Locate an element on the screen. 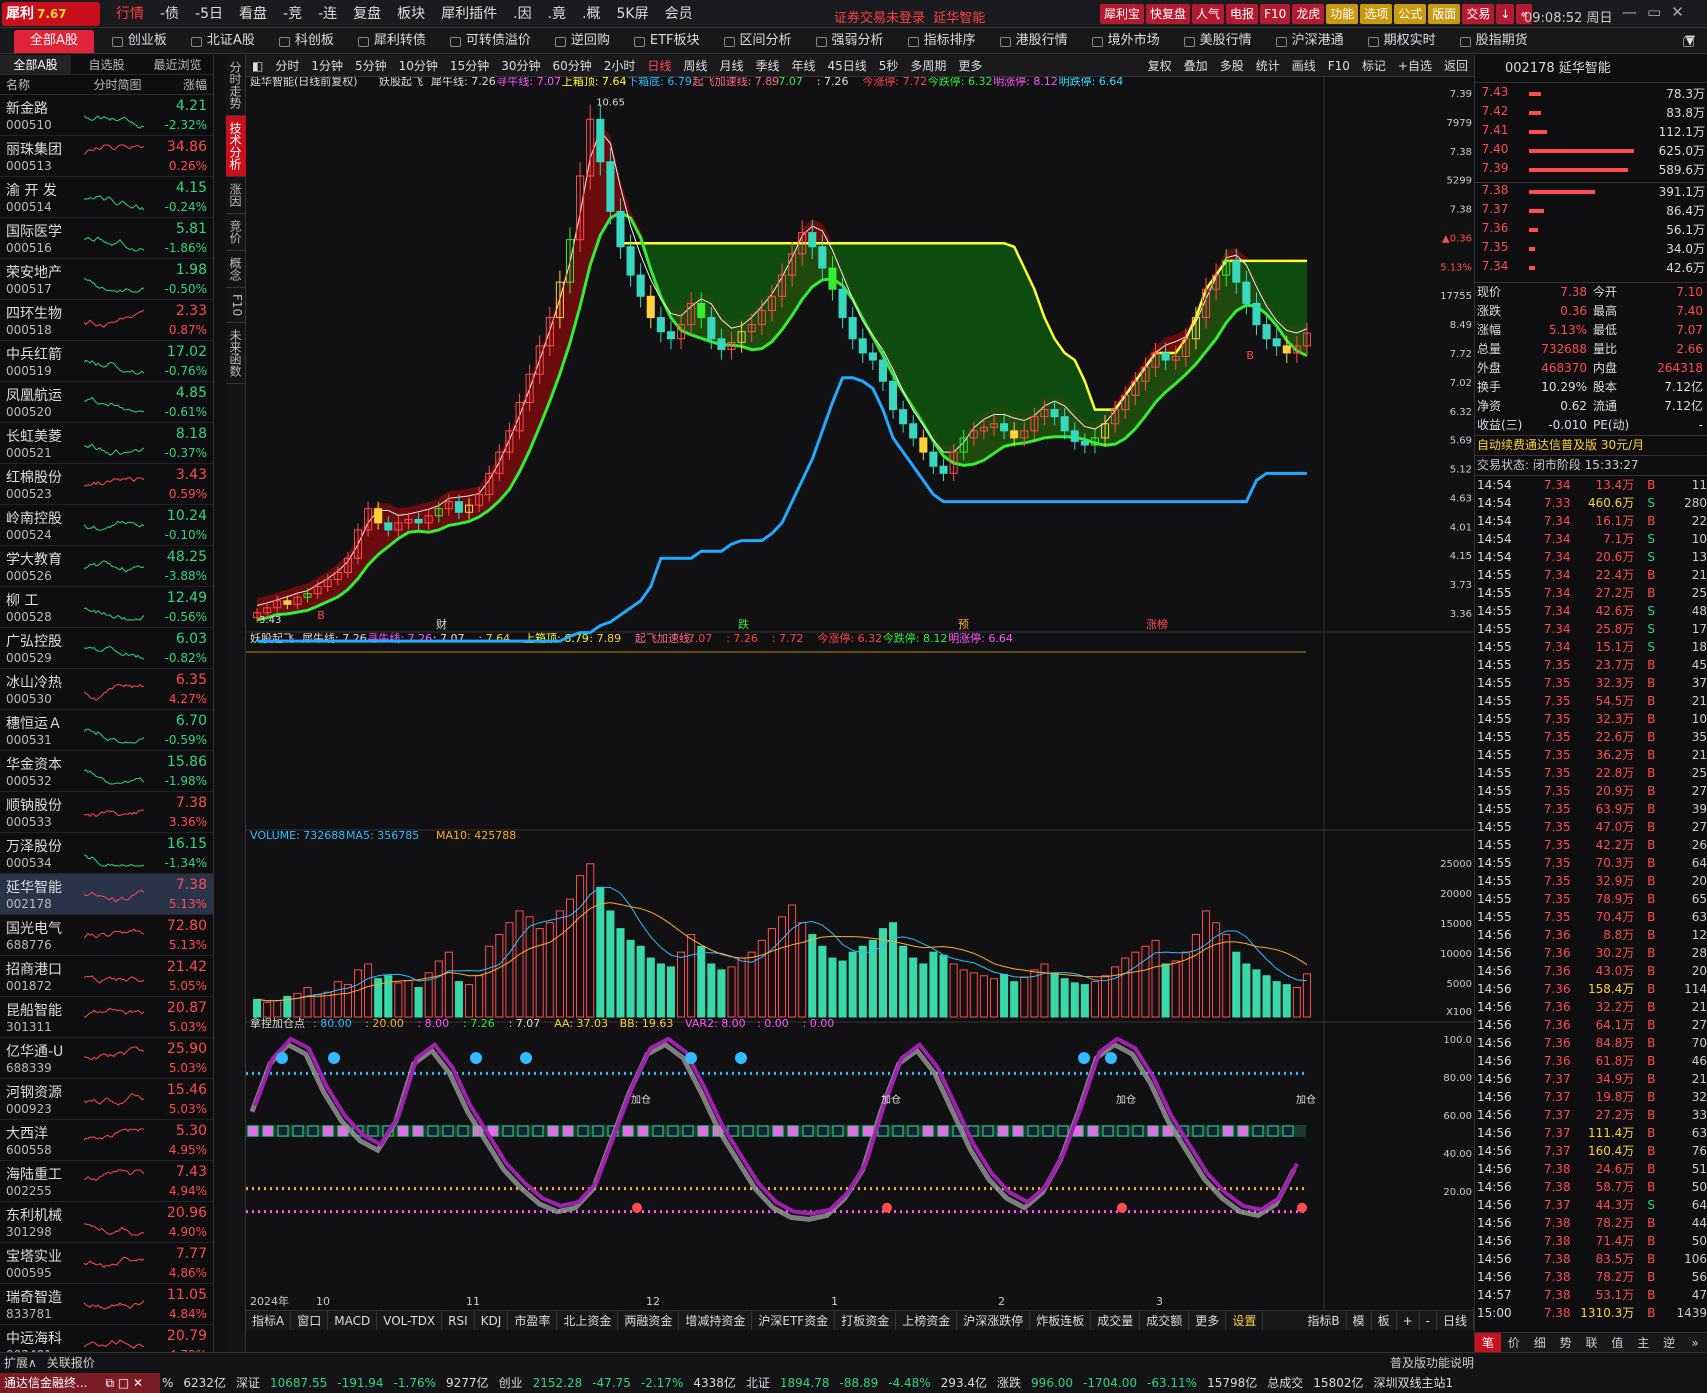 The image size is (1707, 1393). stock-row: 东利机械 301298 20.96 4.90% is located at coordinates (106, 1222).